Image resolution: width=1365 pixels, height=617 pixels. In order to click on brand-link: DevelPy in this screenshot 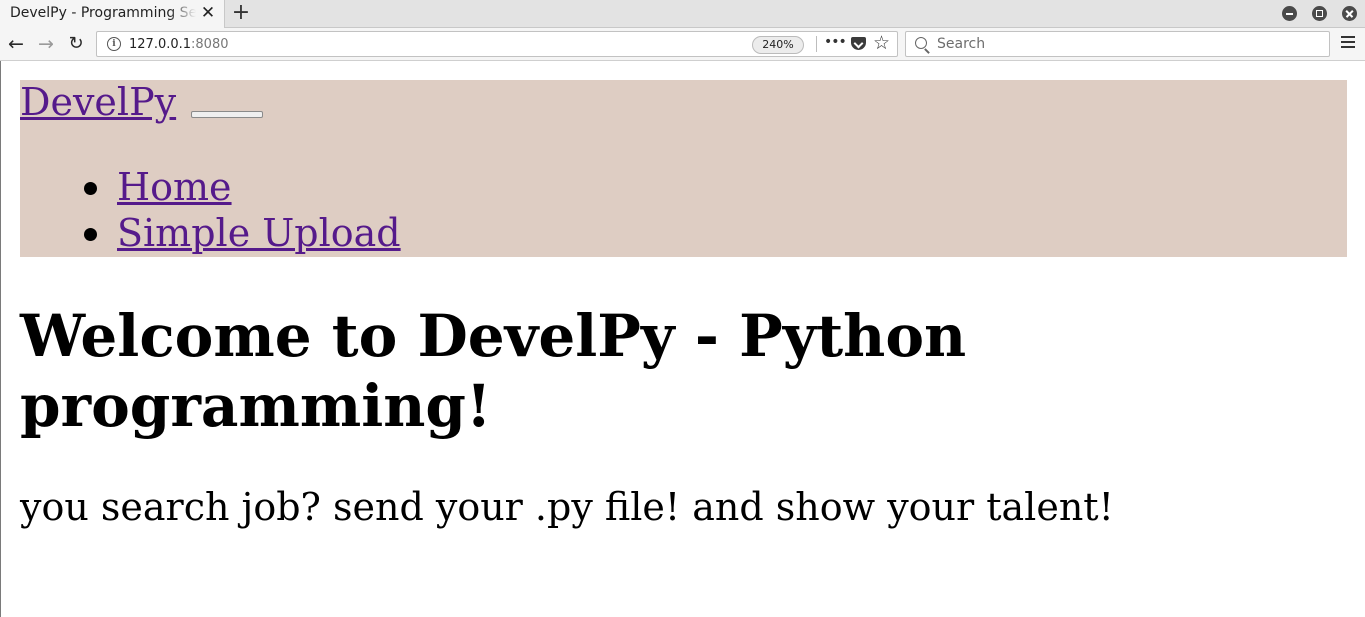, I will do `click(98, 102)`.